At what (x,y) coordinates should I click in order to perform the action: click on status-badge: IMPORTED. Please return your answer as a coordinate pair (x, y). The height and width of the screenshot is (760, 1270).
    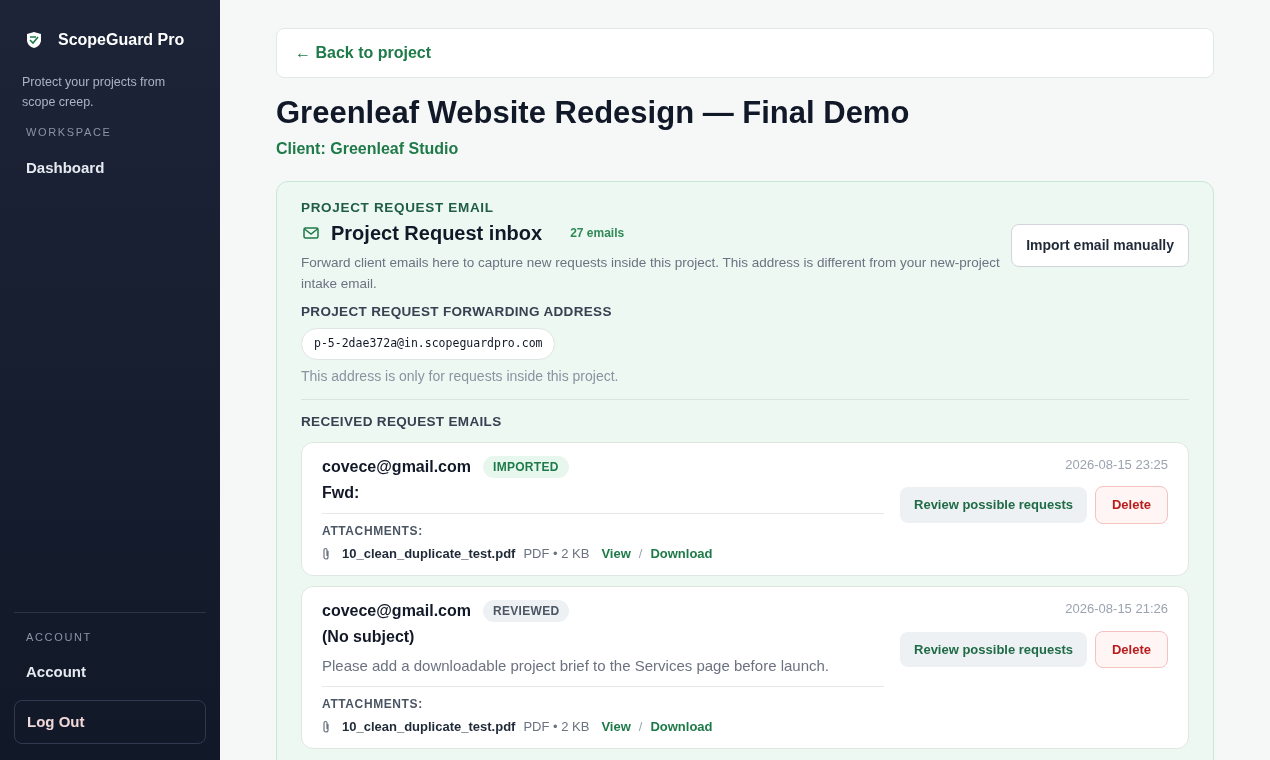
    Looking at the image, I should click on (526, 466).